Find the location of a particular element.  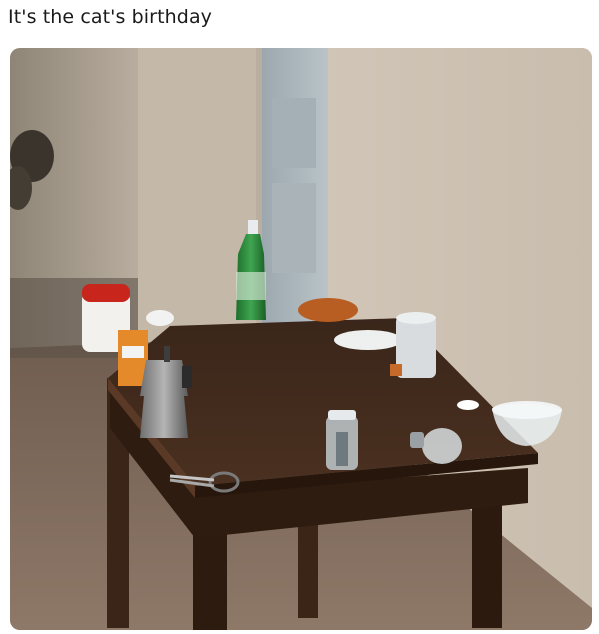

bottle-cap is located at coordinates (468, 405).